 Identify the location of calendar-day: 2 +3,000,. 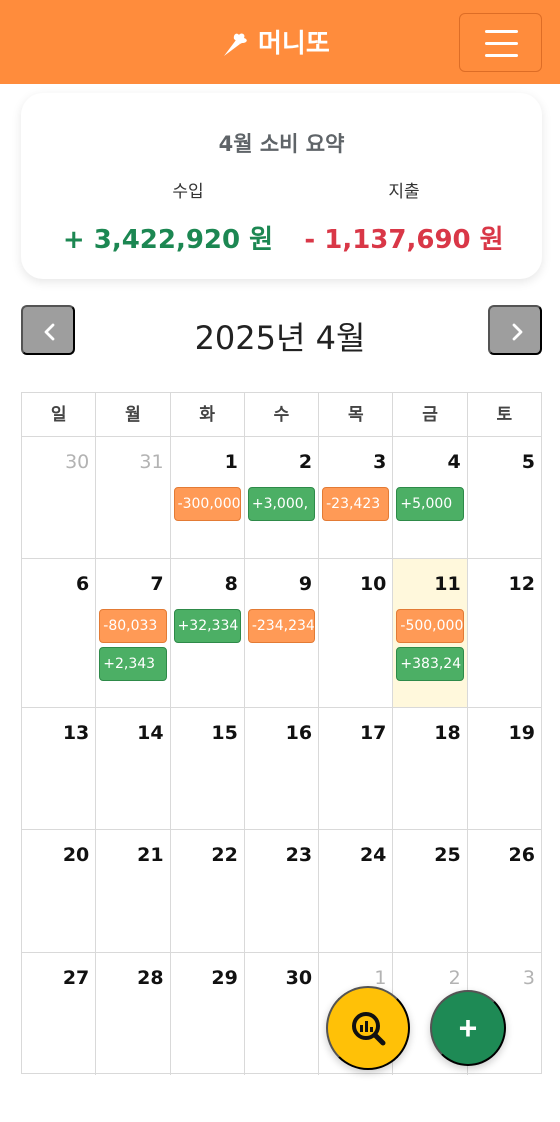
(282, 497).